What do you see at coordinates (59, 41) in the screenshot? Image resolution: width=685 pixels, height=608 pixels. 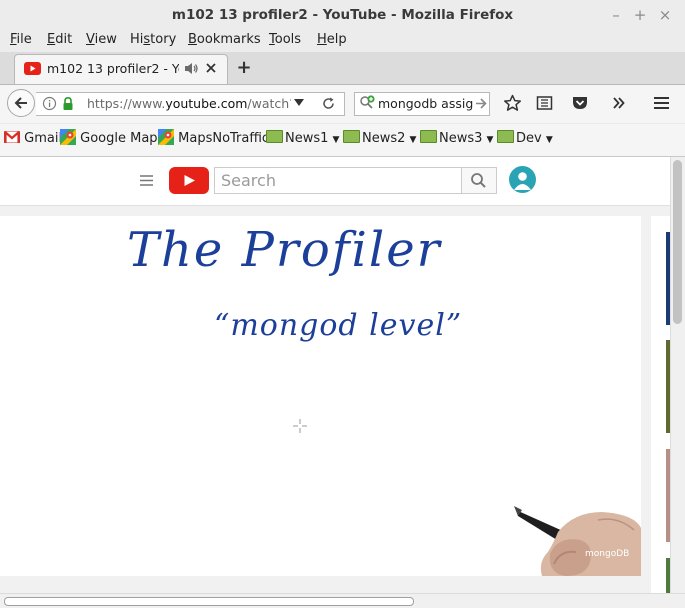 I see `menu-edit: Edit` at bounding box center [59, 41].